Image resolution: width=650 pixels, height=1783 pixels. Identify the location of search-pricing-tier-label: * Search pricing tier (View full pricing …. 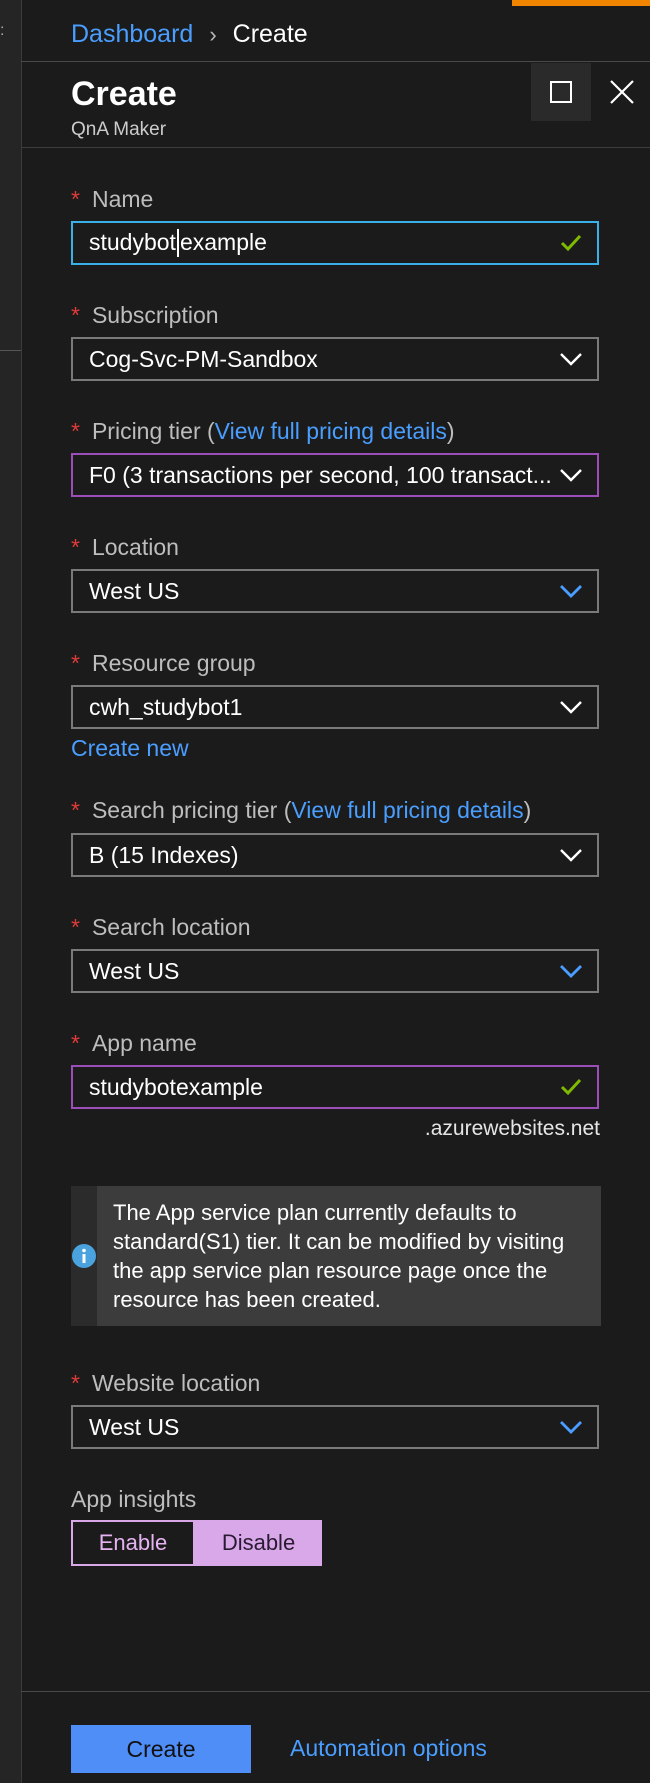
(301, 810).